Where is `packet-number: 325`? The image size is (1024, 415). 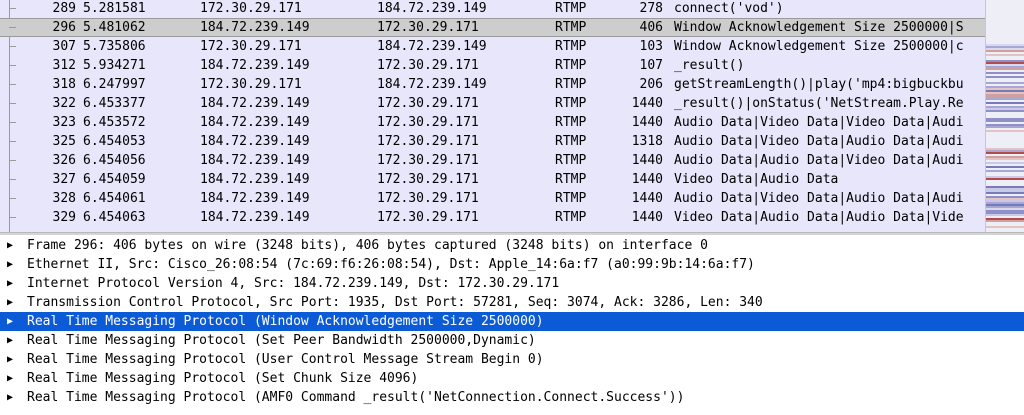
packet-number: 325 is located at coordinates (64, 141).